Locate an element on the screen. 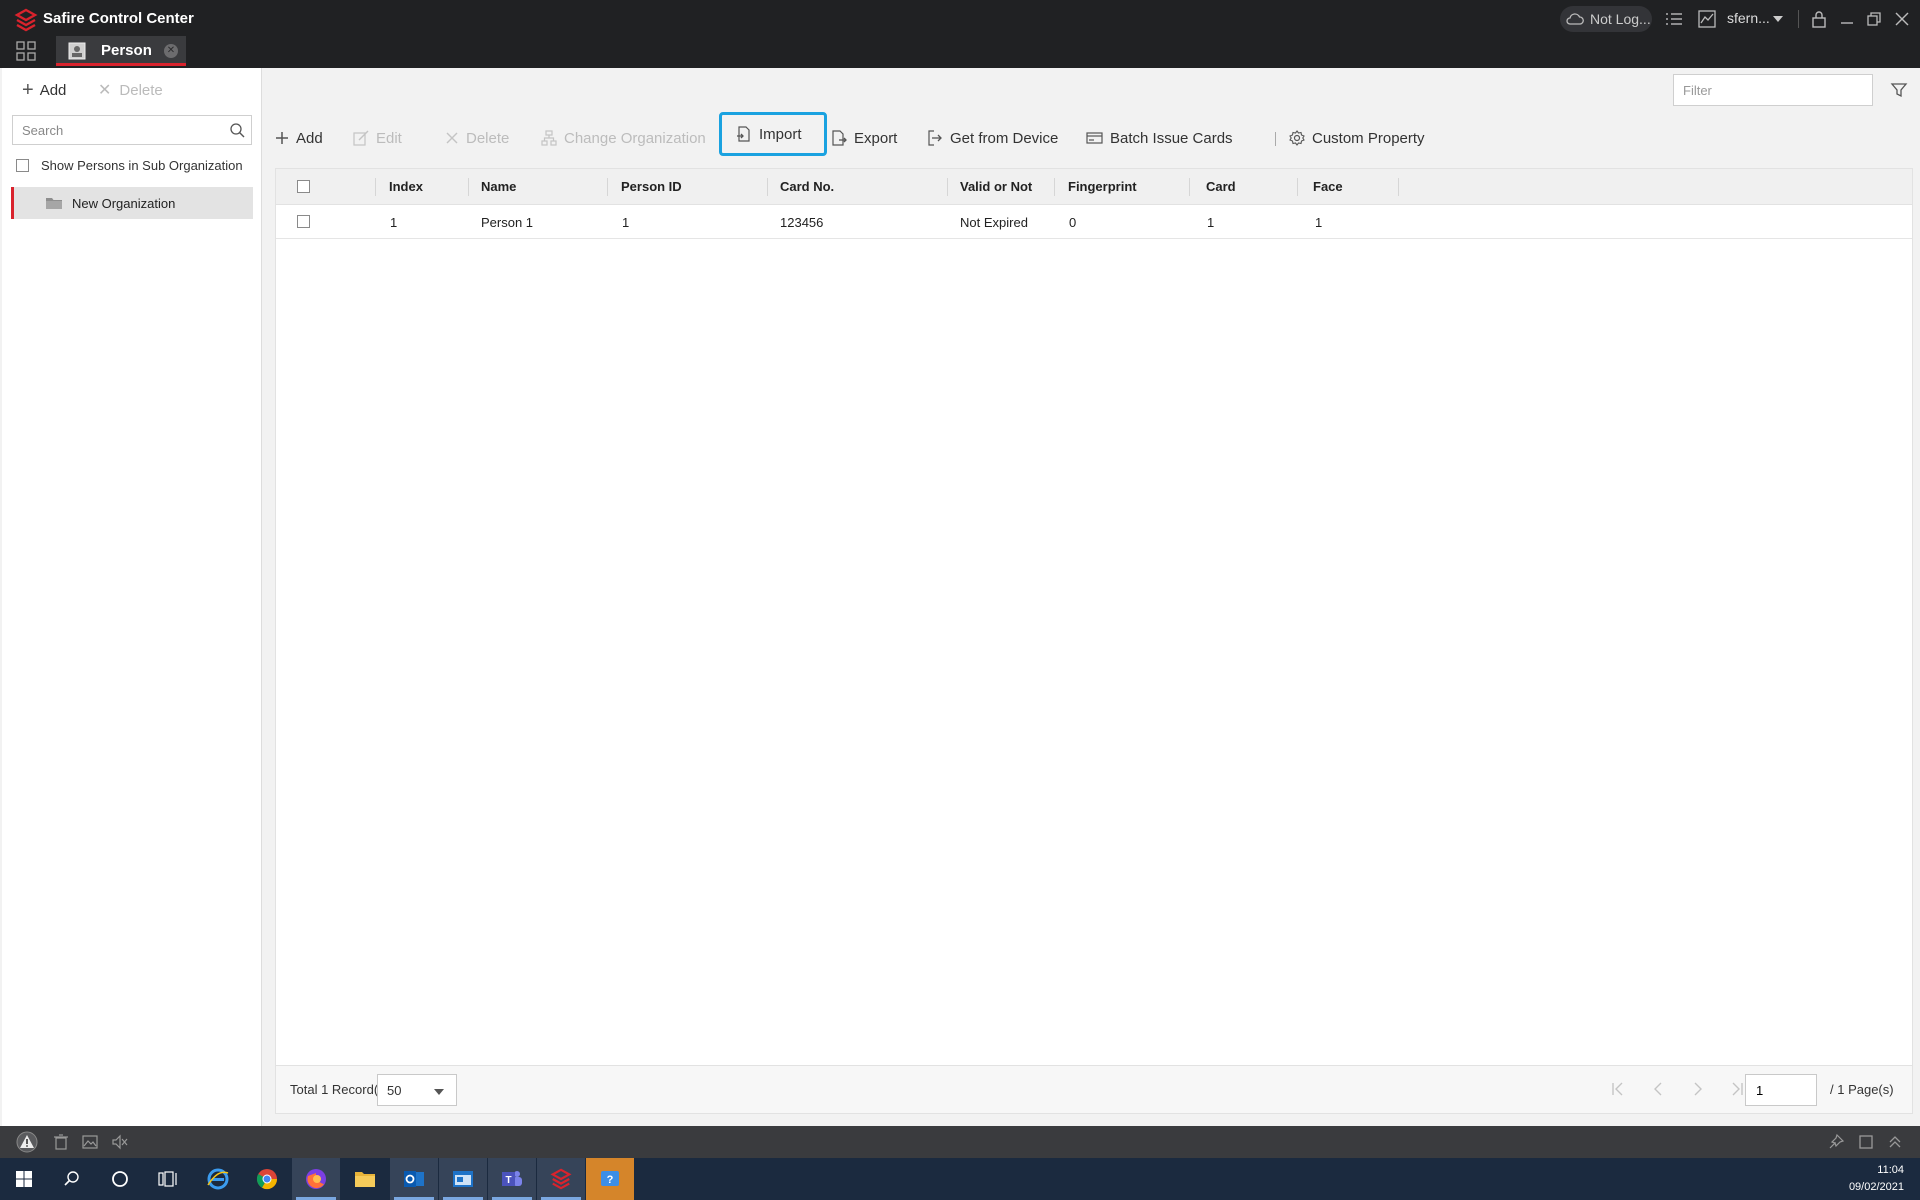 This screenshot has height=1200, width=1920. system-clock: 11:04 09/02/2021 is located at coordinates (1876, 1179).